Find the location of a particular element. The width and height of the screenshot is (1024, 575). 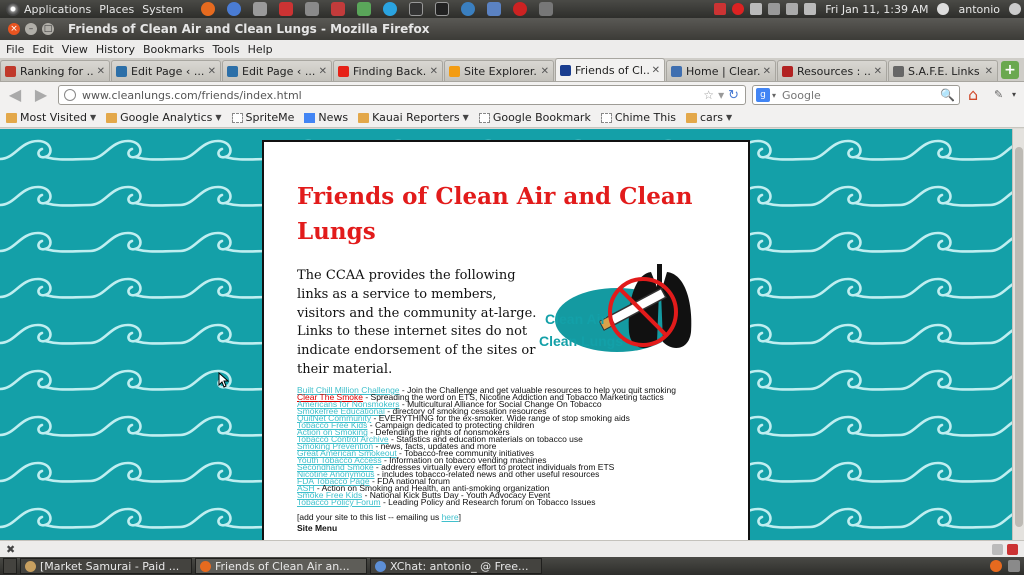

window-minimize-button: – is located at coordinates (31, 29).